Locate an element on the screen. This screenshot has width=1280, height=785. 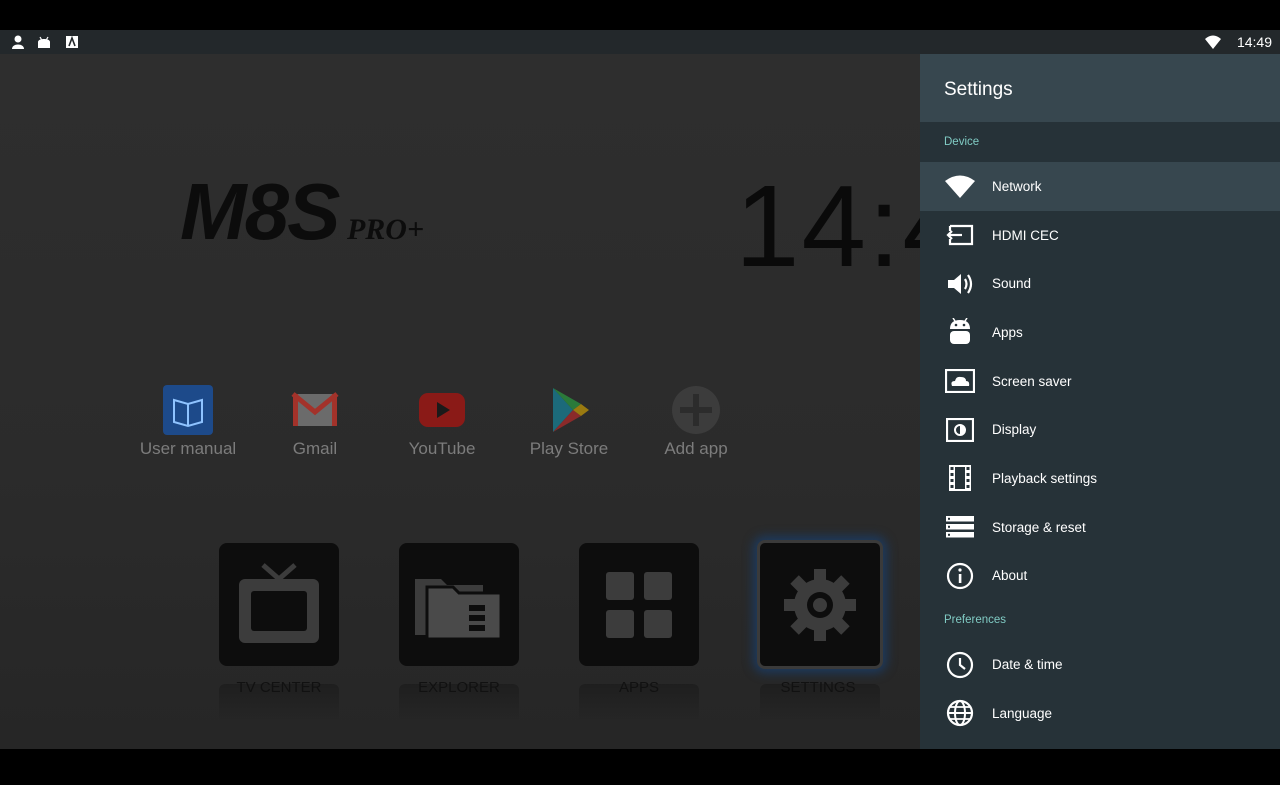
settings-item-label: HDMI CEC is located at coordinates (1025, 235).